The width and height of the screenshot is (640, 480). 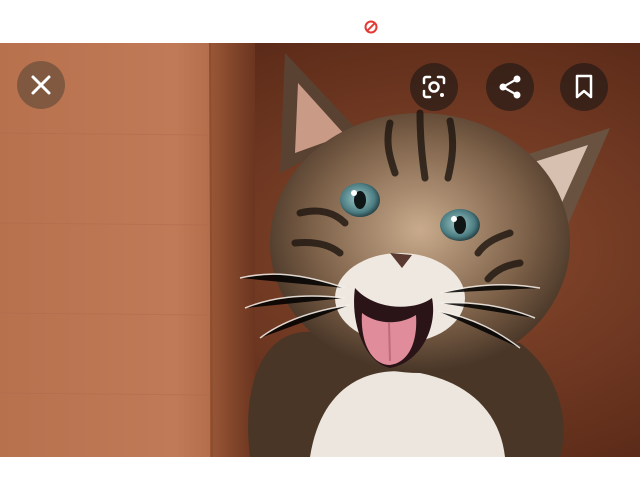 I want to click on close-button, so click(x=41, y=85).